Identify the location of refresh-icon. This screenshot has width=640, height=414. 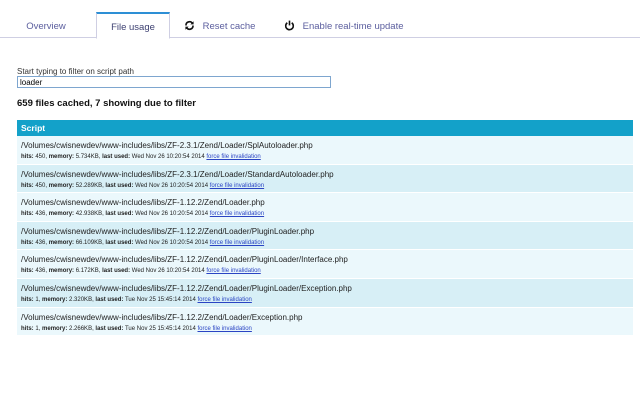
(189, 25).